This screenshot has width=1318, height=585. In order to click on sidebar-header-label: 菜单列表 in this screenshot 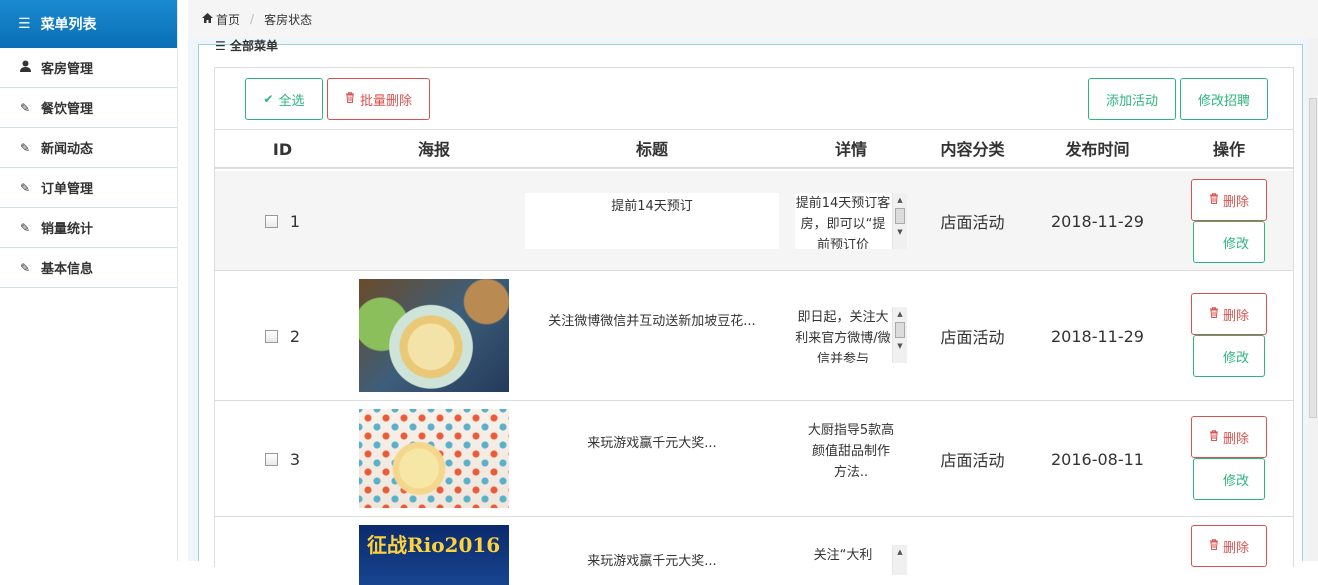, I will do `click(68, 25)`.